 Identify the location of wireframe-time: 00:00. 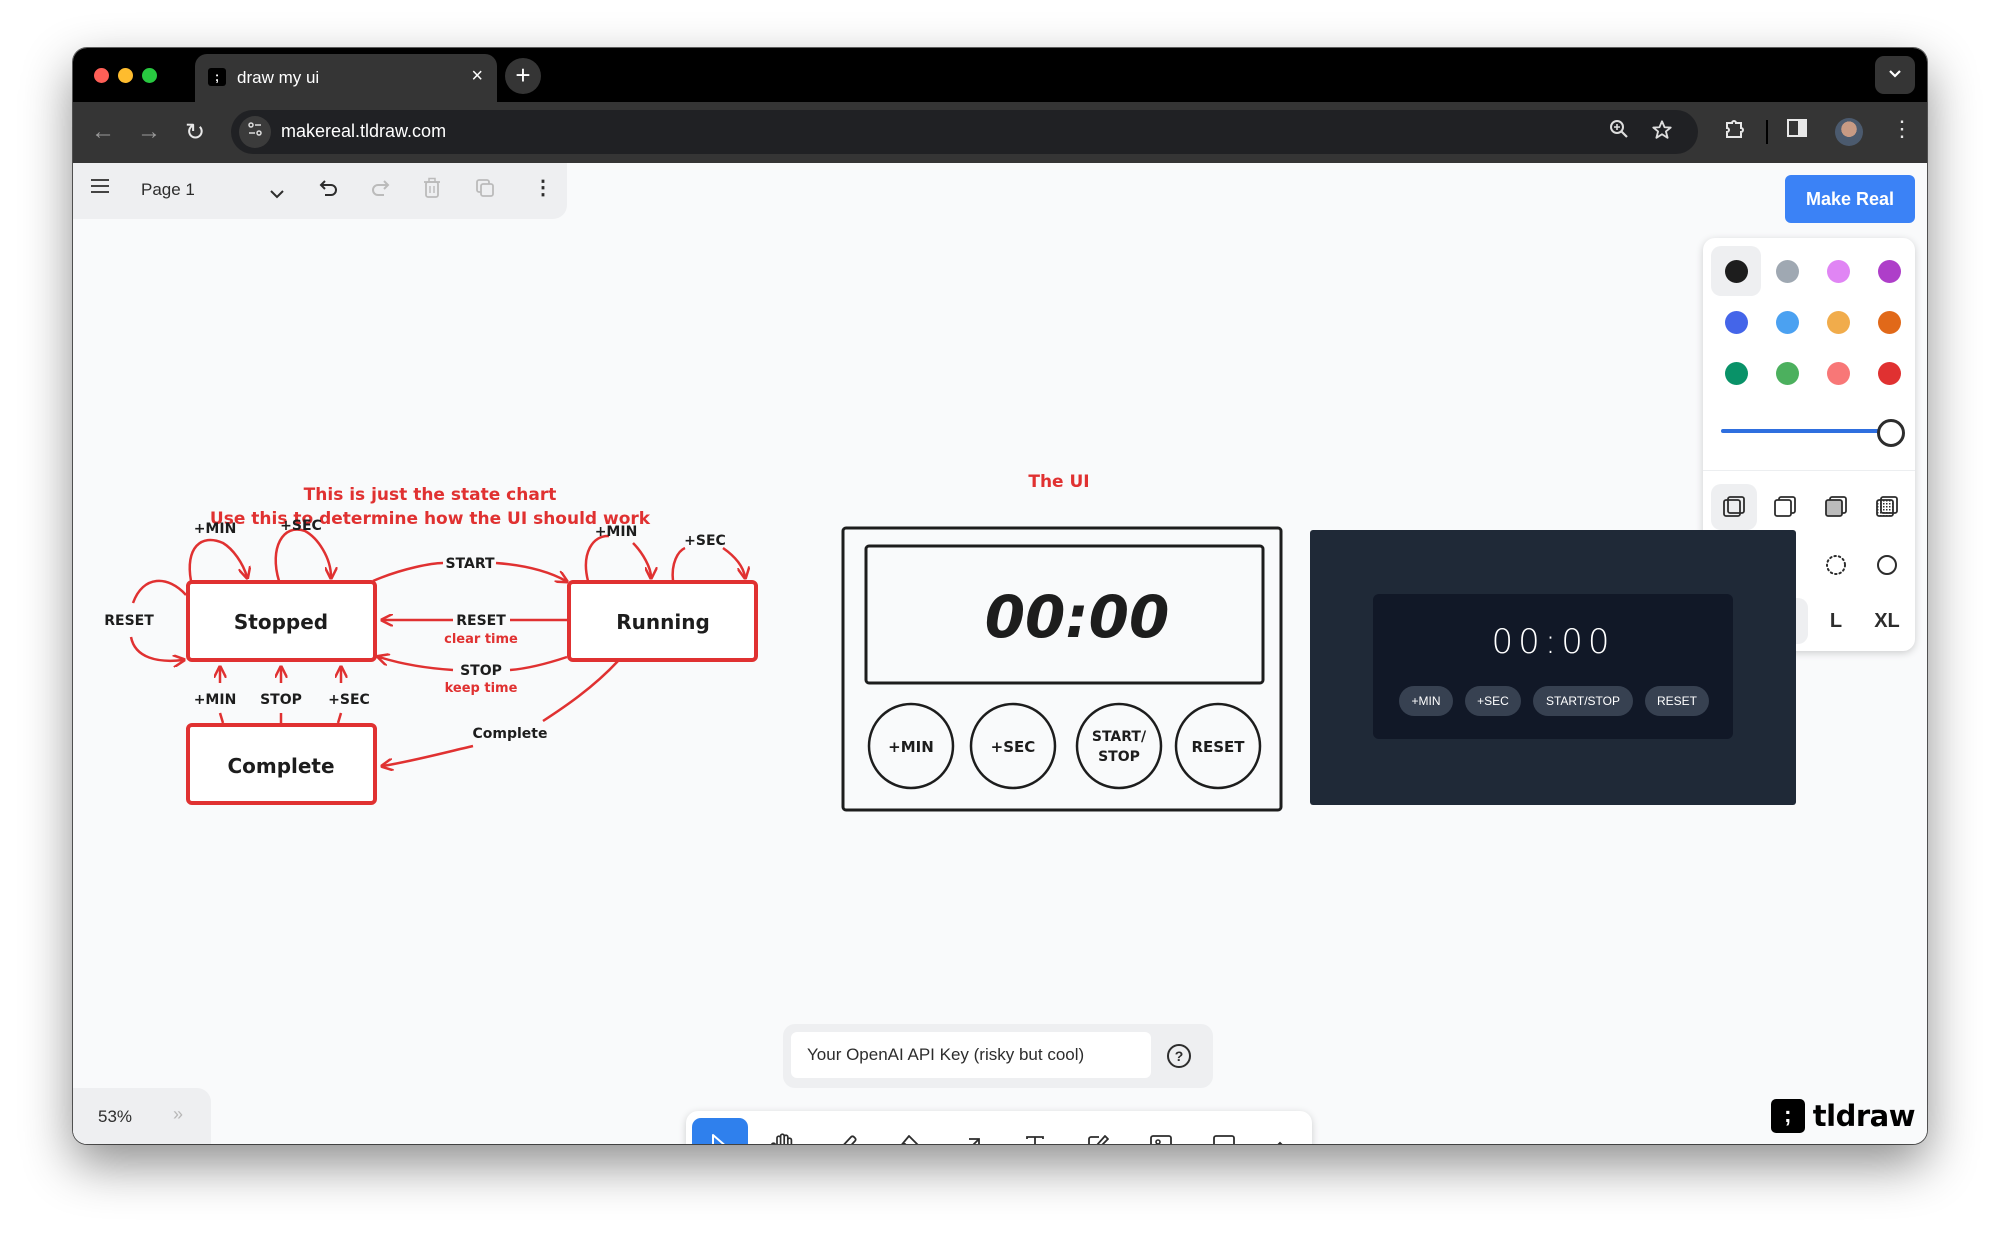
(1077, 617).